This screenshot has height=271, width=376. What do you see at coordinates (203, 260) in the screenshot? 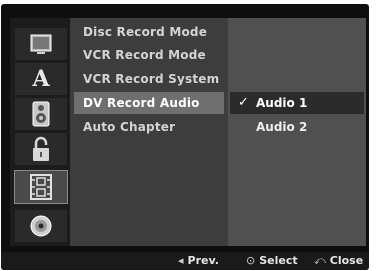
I see `prev-label: Prev.` at bounding box center [203, 260].